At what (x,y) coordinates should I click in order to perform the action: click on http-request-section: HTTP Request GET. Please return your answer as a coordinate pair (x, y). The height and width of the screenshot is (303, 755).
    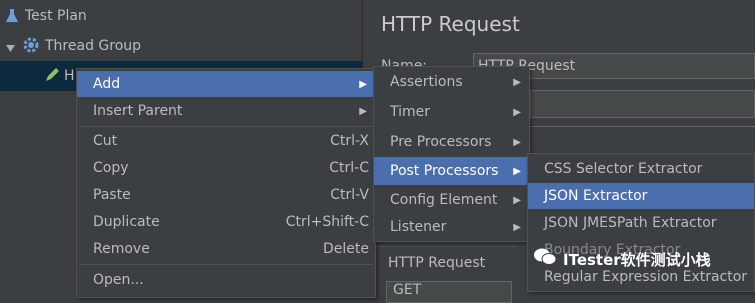
    Looking at the image, I should click on (446, 274).